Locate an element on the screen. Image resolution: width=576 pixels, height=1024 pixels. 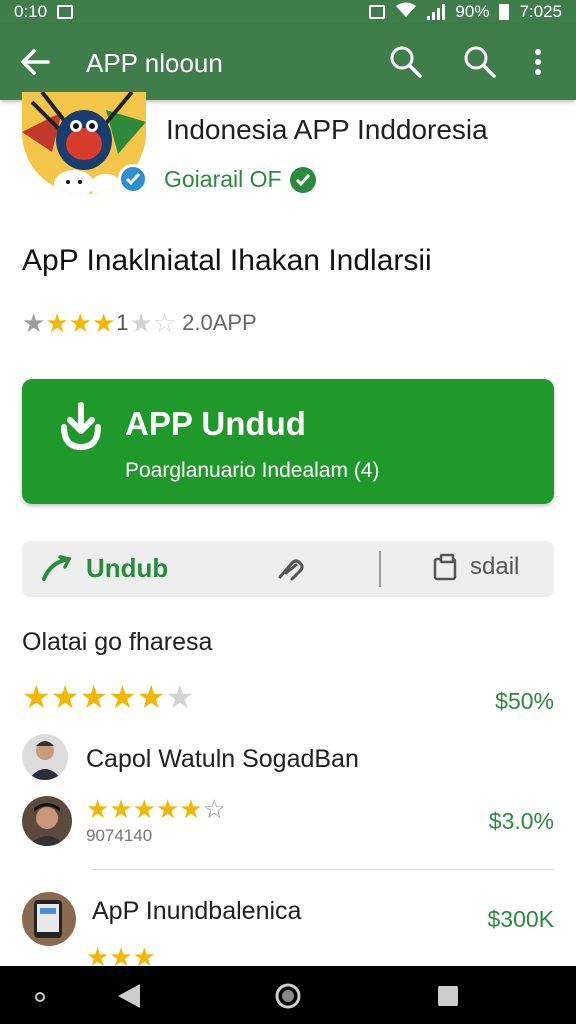
action-divider is located at coordinates (380, 569).